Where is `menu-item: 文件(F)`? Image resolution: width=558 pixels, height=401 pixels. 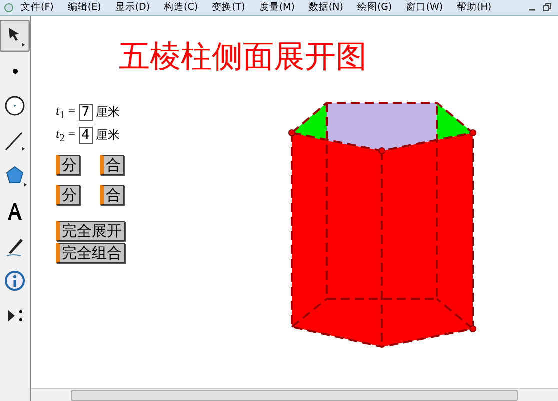
menu-item: 文件(F) is located at coordinates (37, 7).